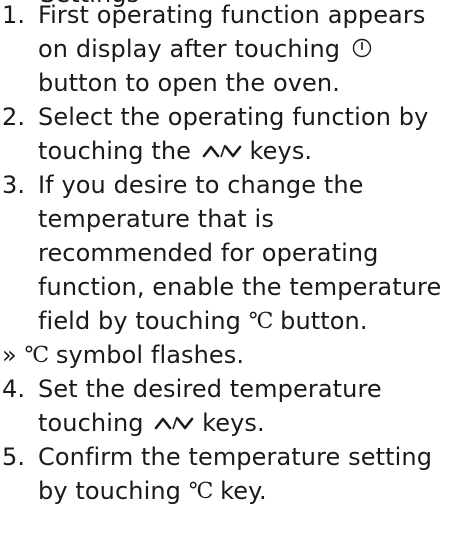 The width and height of the screenshot is (473, 535). Describe the element at coordinates (208, 253) in the screenshot. I see `step-text-line: recommended for operating` at that location.